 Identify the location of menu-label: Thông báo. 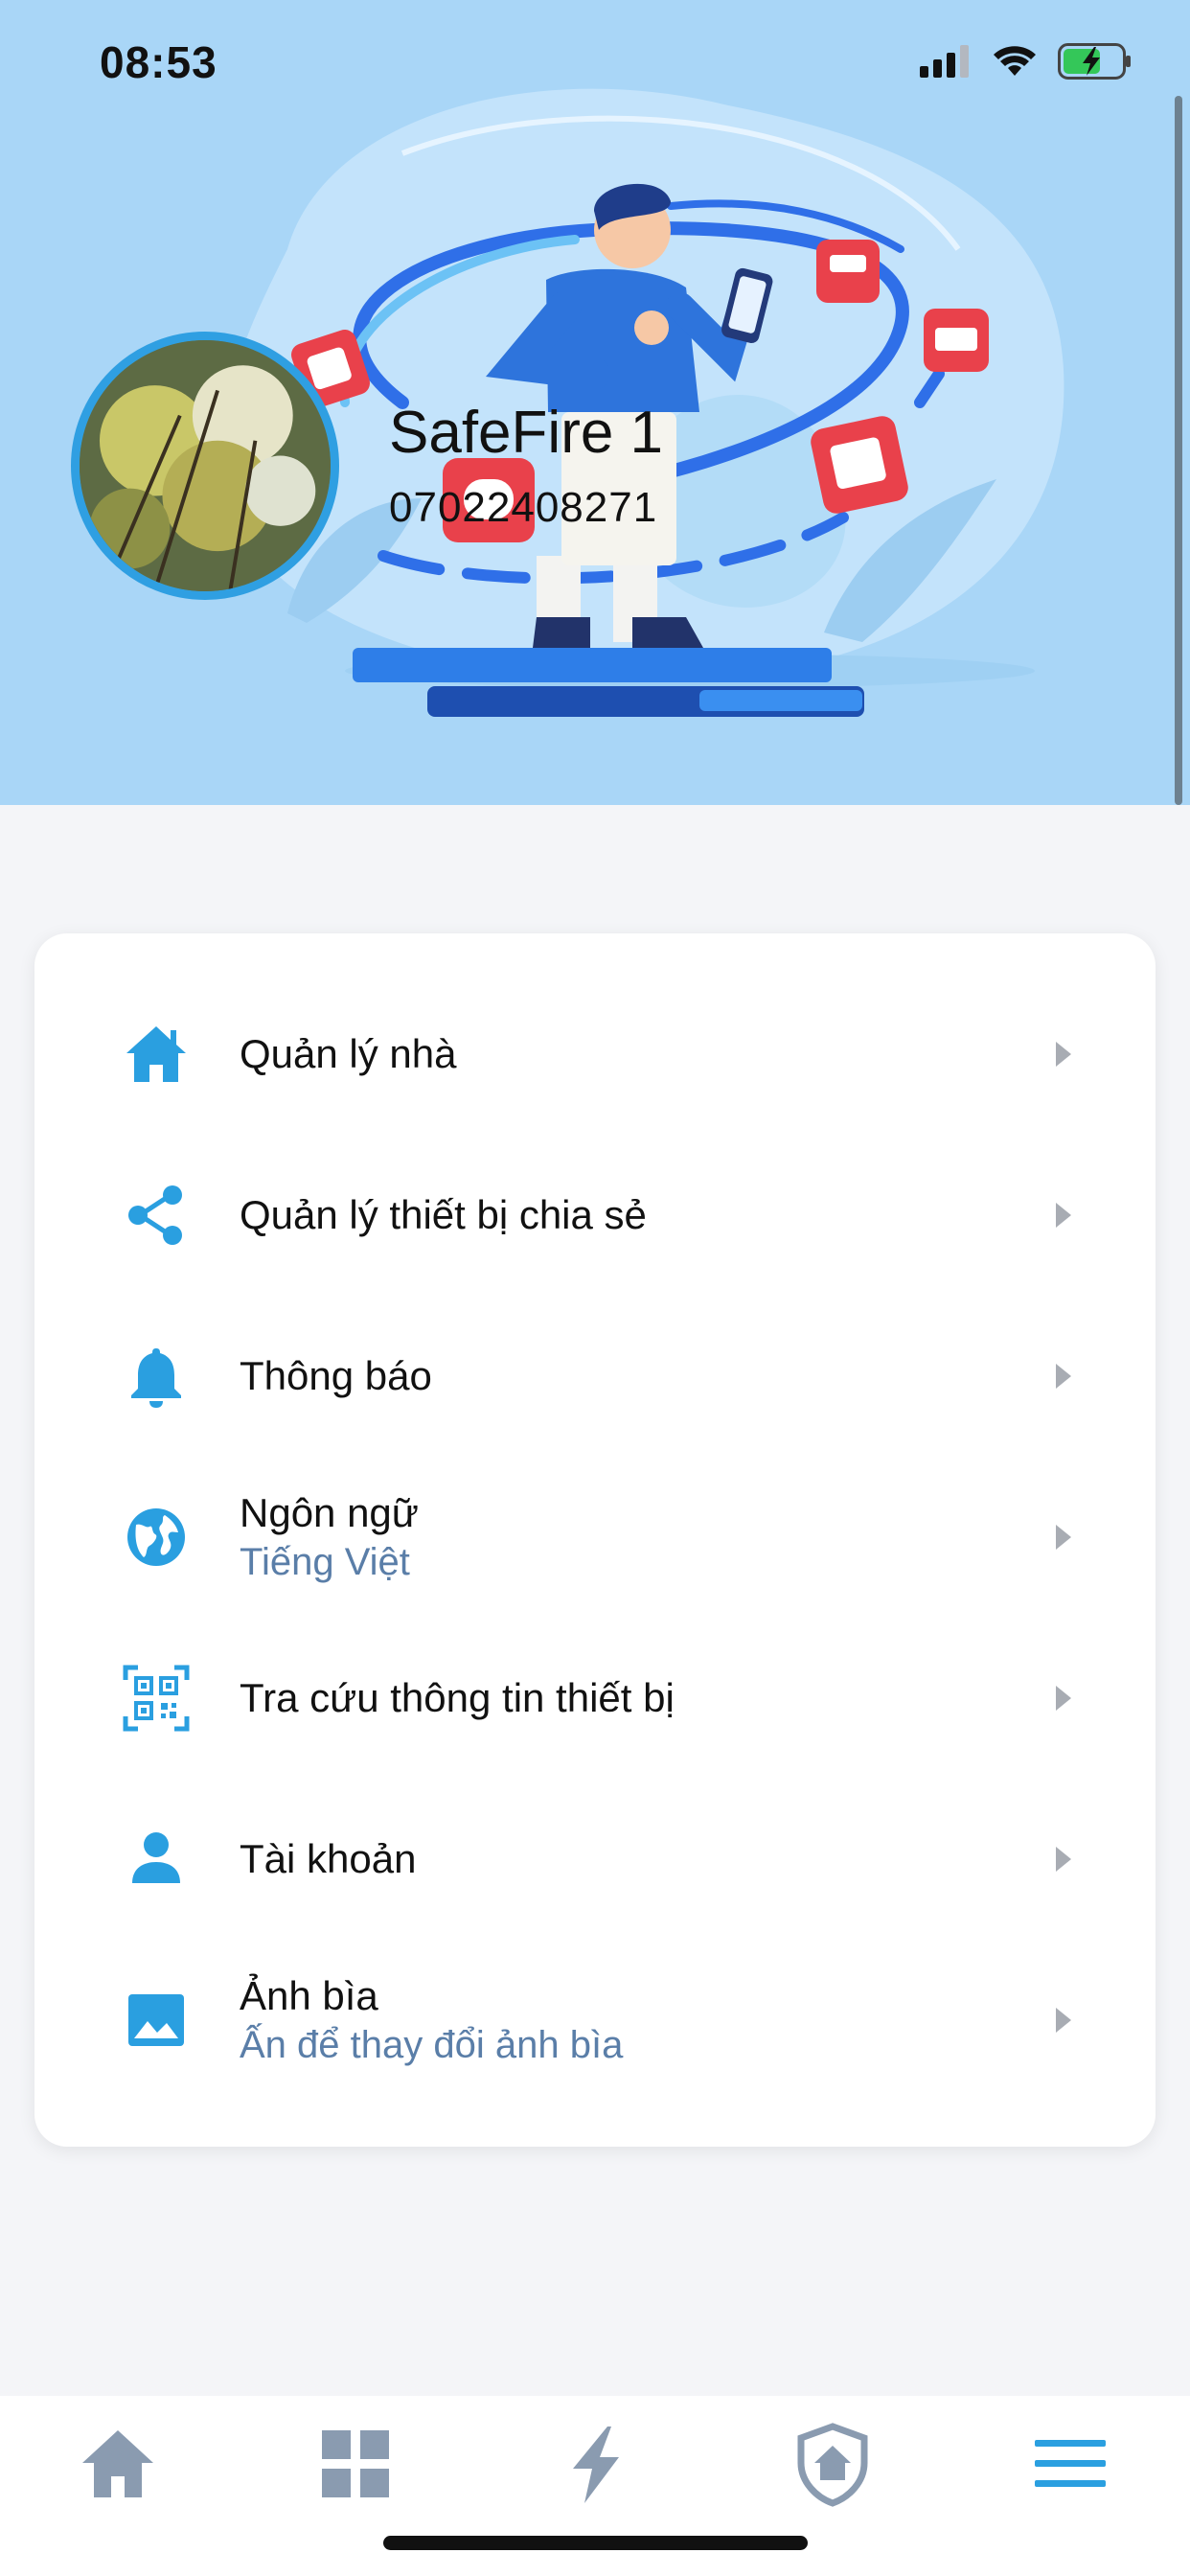
(336, 1375).